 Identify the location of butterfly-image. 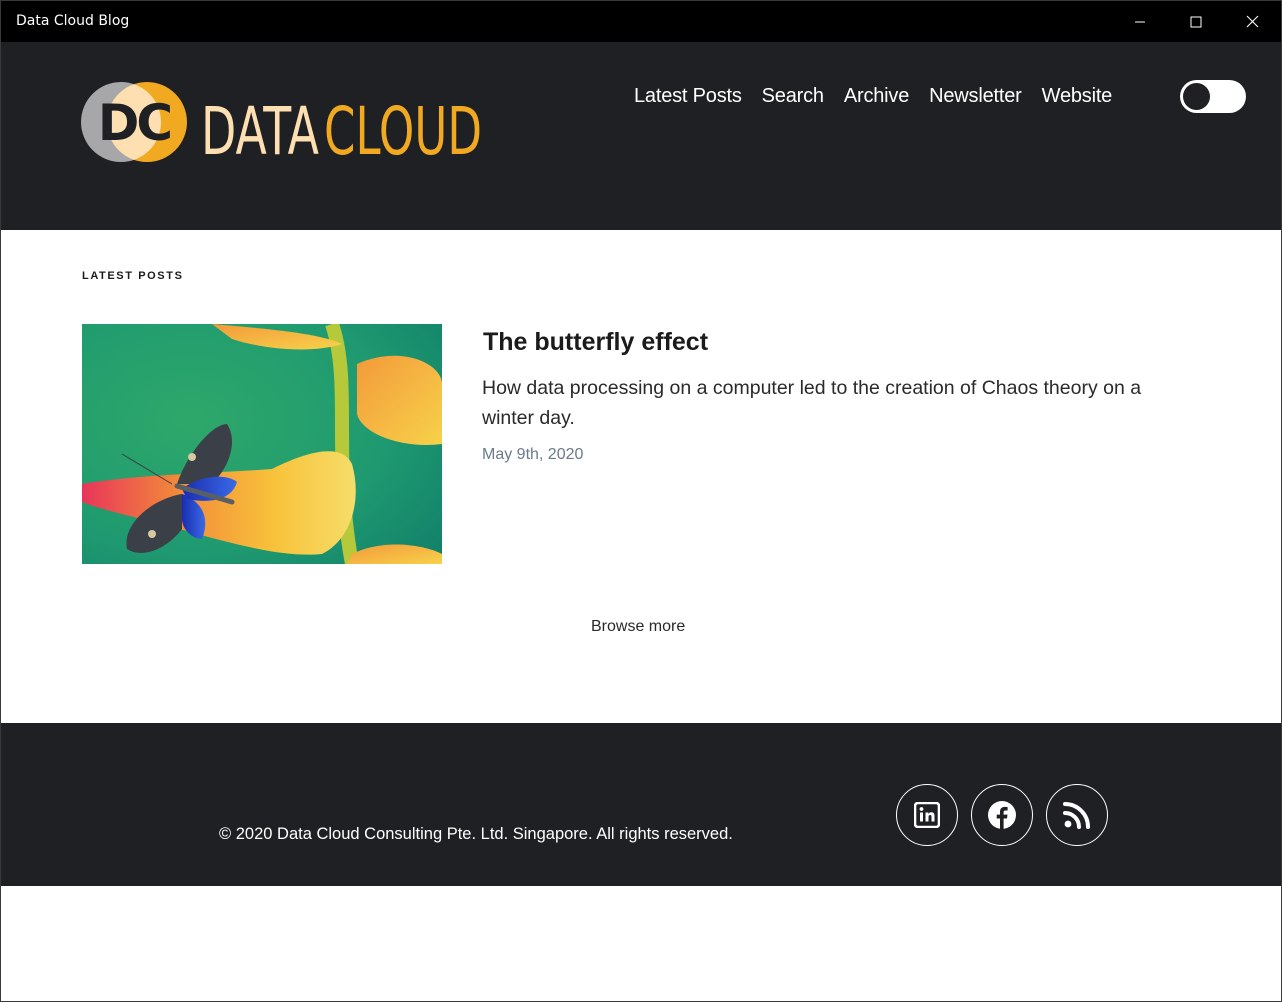
(262, 444).